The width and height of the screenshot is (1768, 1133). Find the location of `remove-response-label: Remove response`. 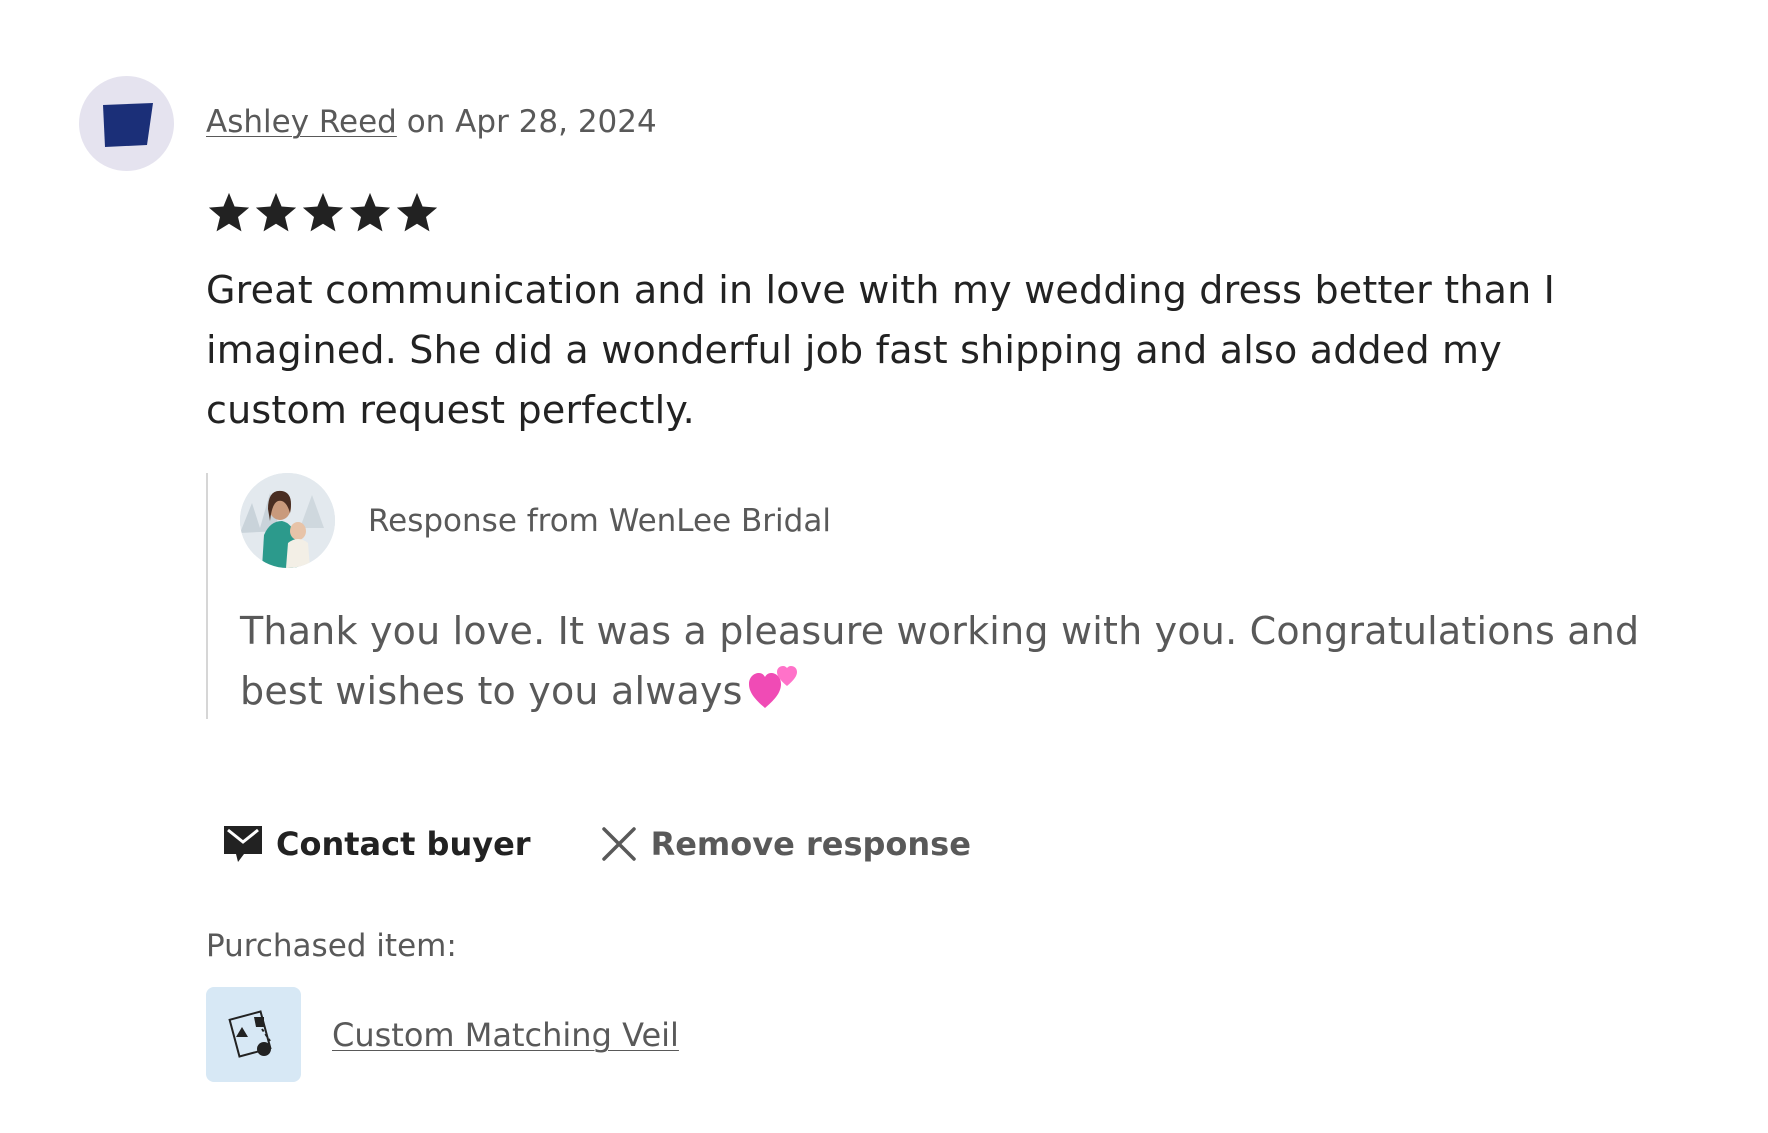

remove-response-label: Remove response is located at coordinates (810, 844).